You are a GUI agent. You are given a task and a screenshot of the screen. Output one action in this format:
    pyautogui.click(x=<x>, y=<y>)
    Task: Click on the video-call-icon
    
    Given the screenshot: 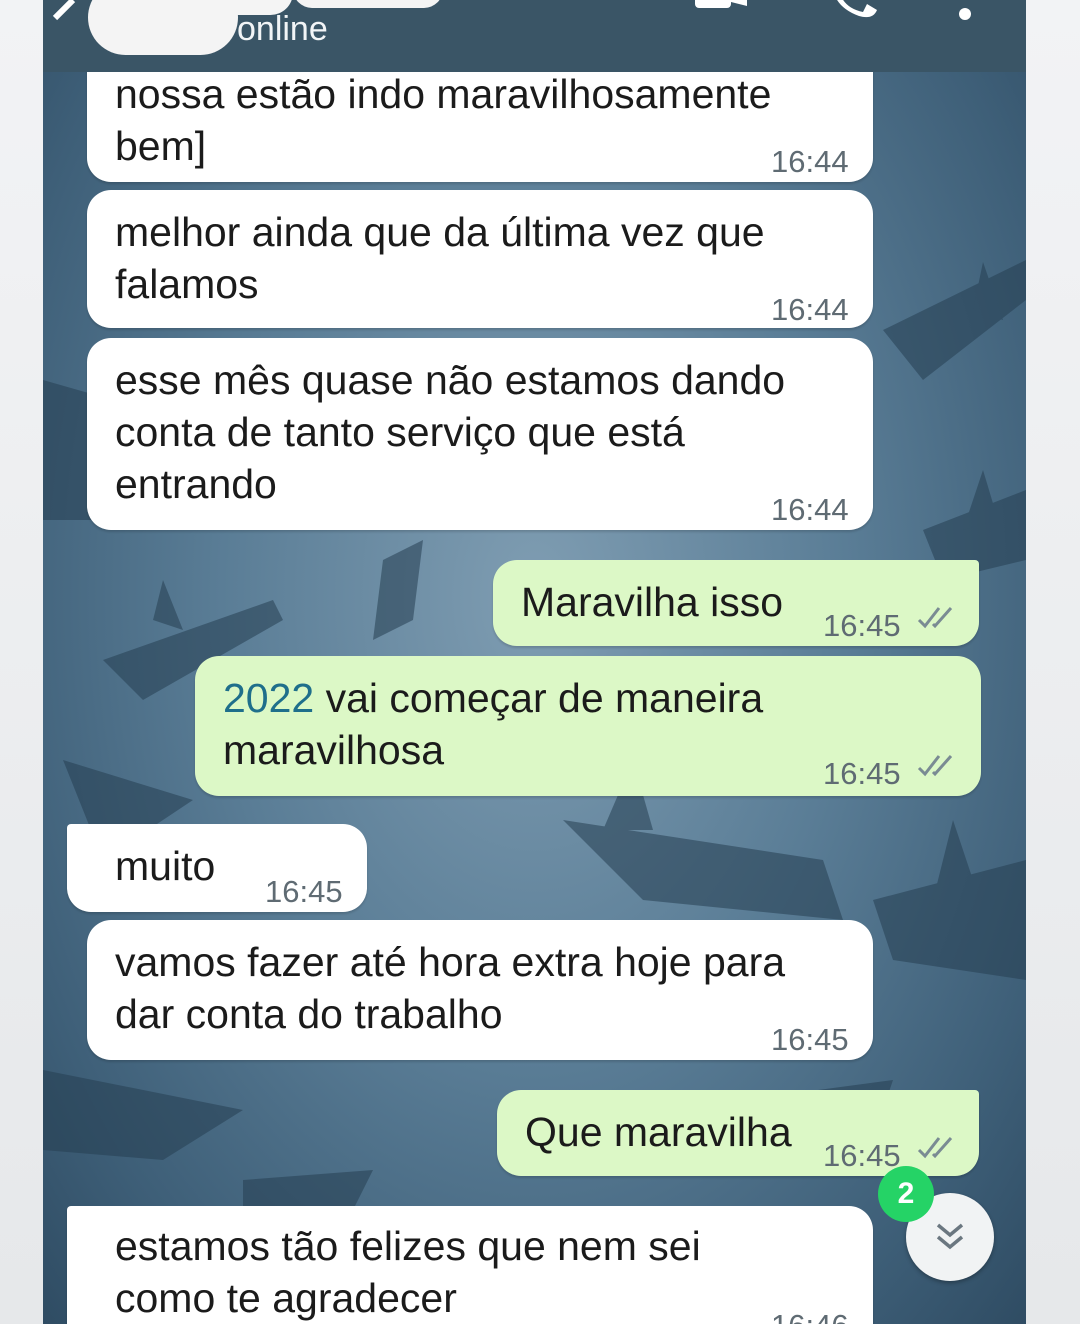 What is the action you would take?
    pyautogui.click(x=721, y=9)
    